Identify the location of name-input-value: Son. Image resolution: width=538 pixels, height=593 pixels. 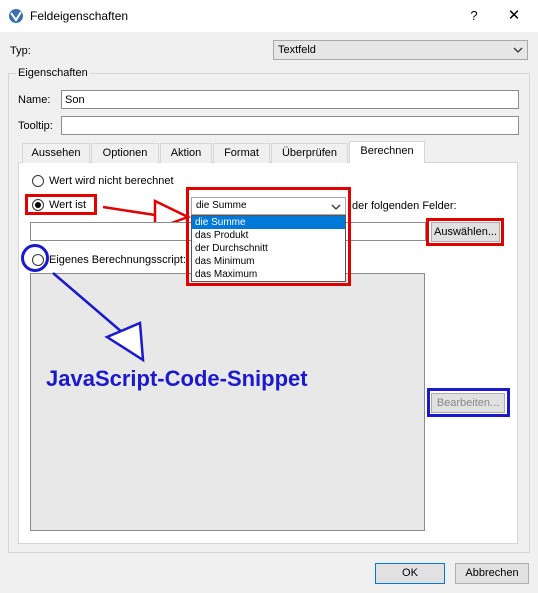
(75, 100).